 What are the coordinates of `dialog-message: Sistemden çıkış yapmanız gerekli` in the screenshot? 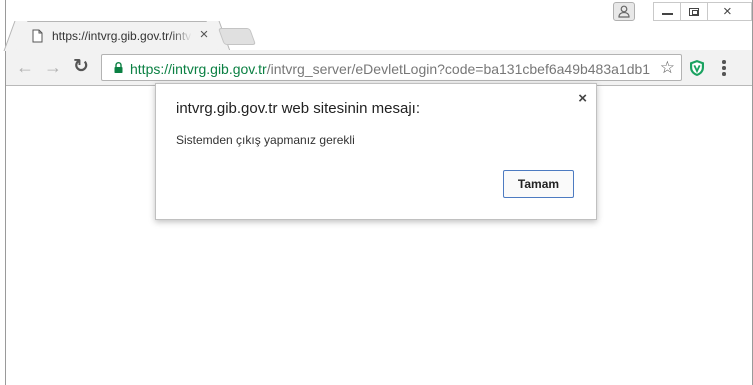 It's located at (265, 140).